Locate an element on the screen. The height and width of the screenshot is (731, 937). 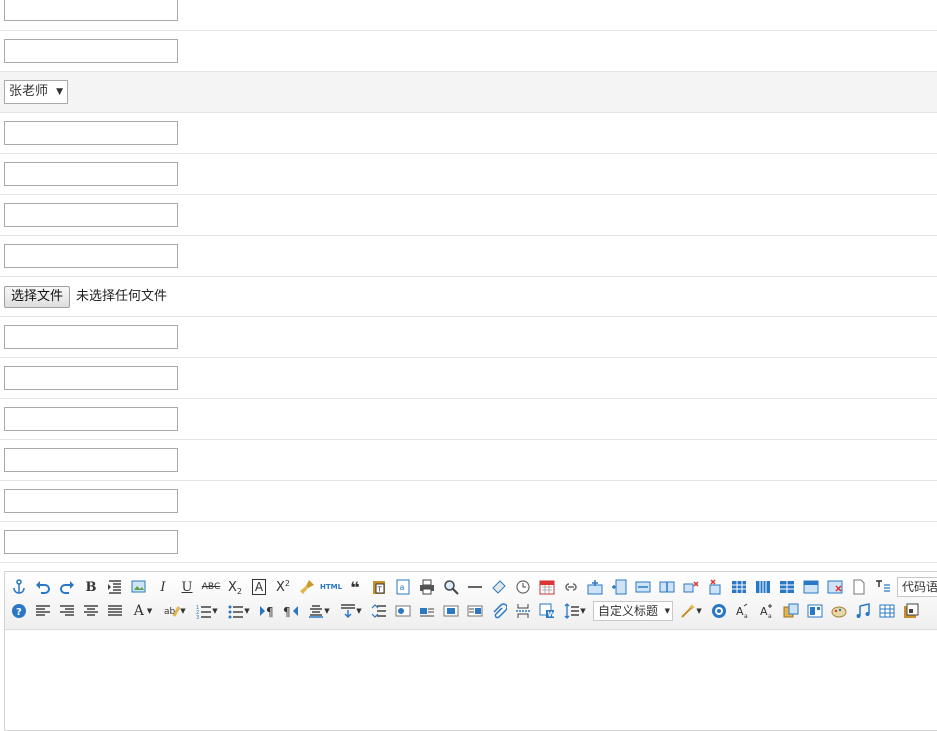
help-icon: ? is located at coordinates (19, 611).